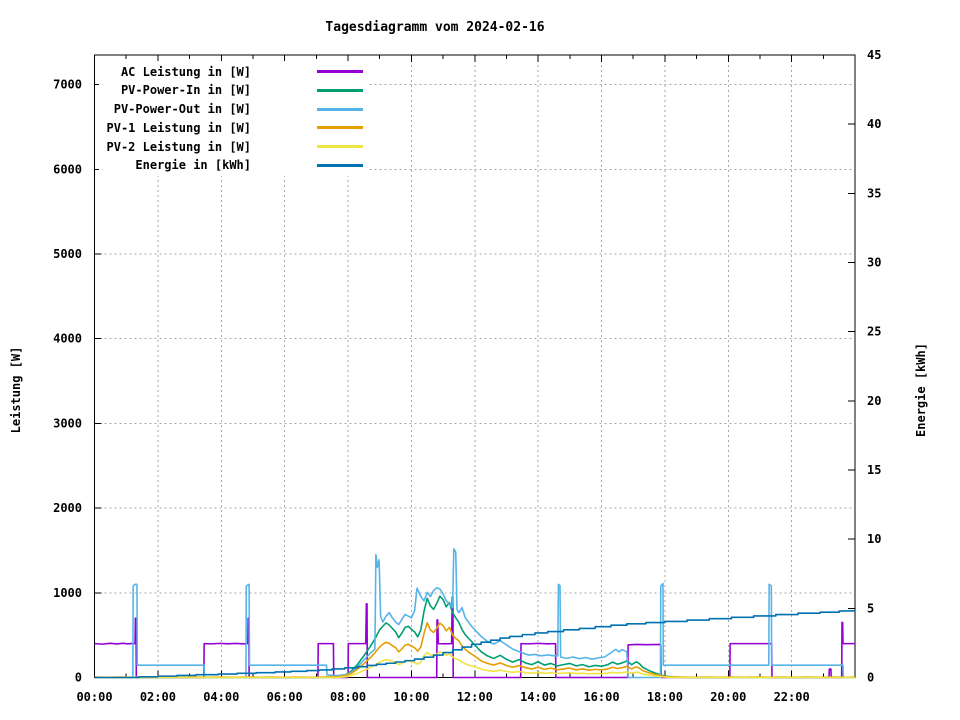  Describe the element at coordinates (78, 678) in the screenshot. I see `y-tick-label: 0` at that location.